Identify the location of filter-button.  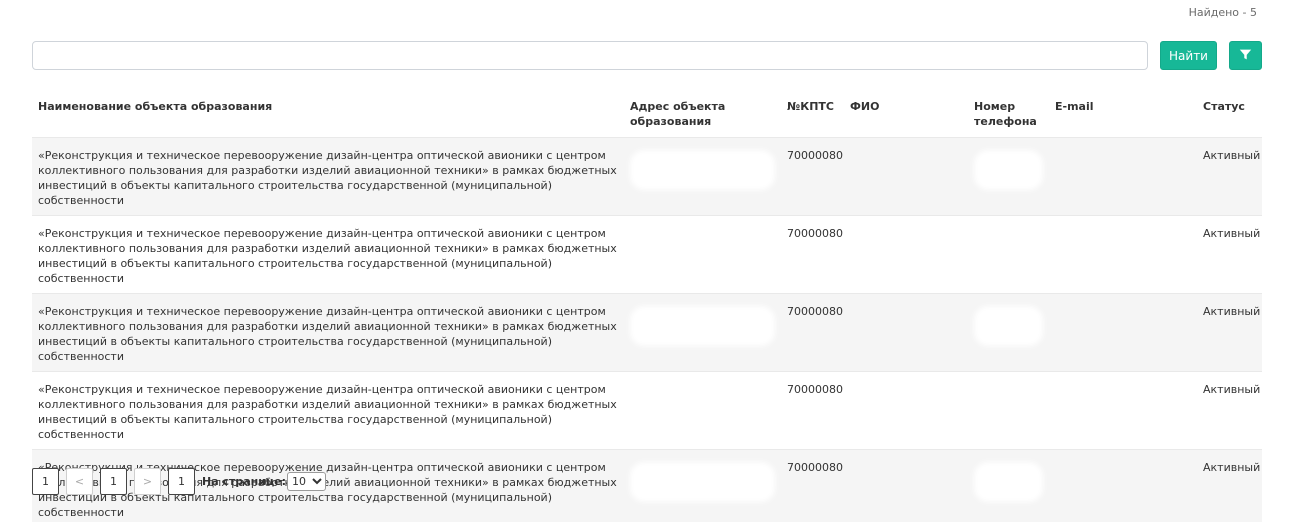
(1245, 55).